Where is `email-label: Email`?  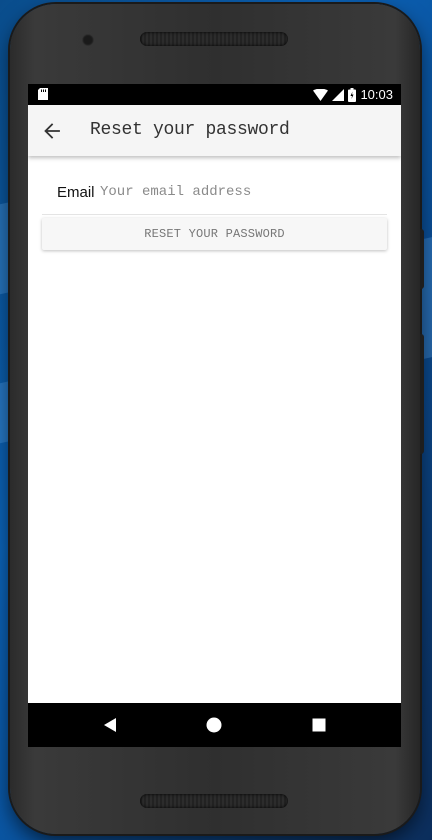
email-label: Email is located at coordinates (76, 192).